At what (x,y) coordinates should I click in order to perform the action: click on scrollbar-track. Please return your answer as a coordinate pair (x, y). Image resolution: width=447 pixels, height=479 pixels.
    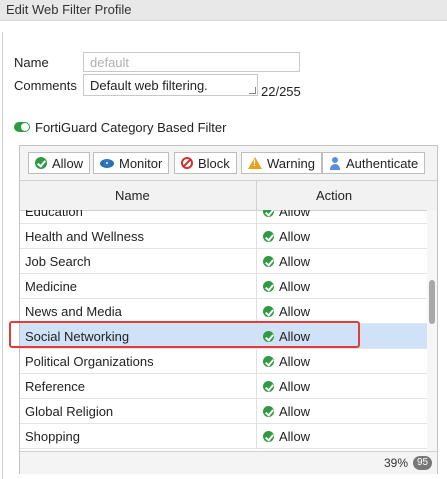
    Looking at the image, I should click on (432, 330).